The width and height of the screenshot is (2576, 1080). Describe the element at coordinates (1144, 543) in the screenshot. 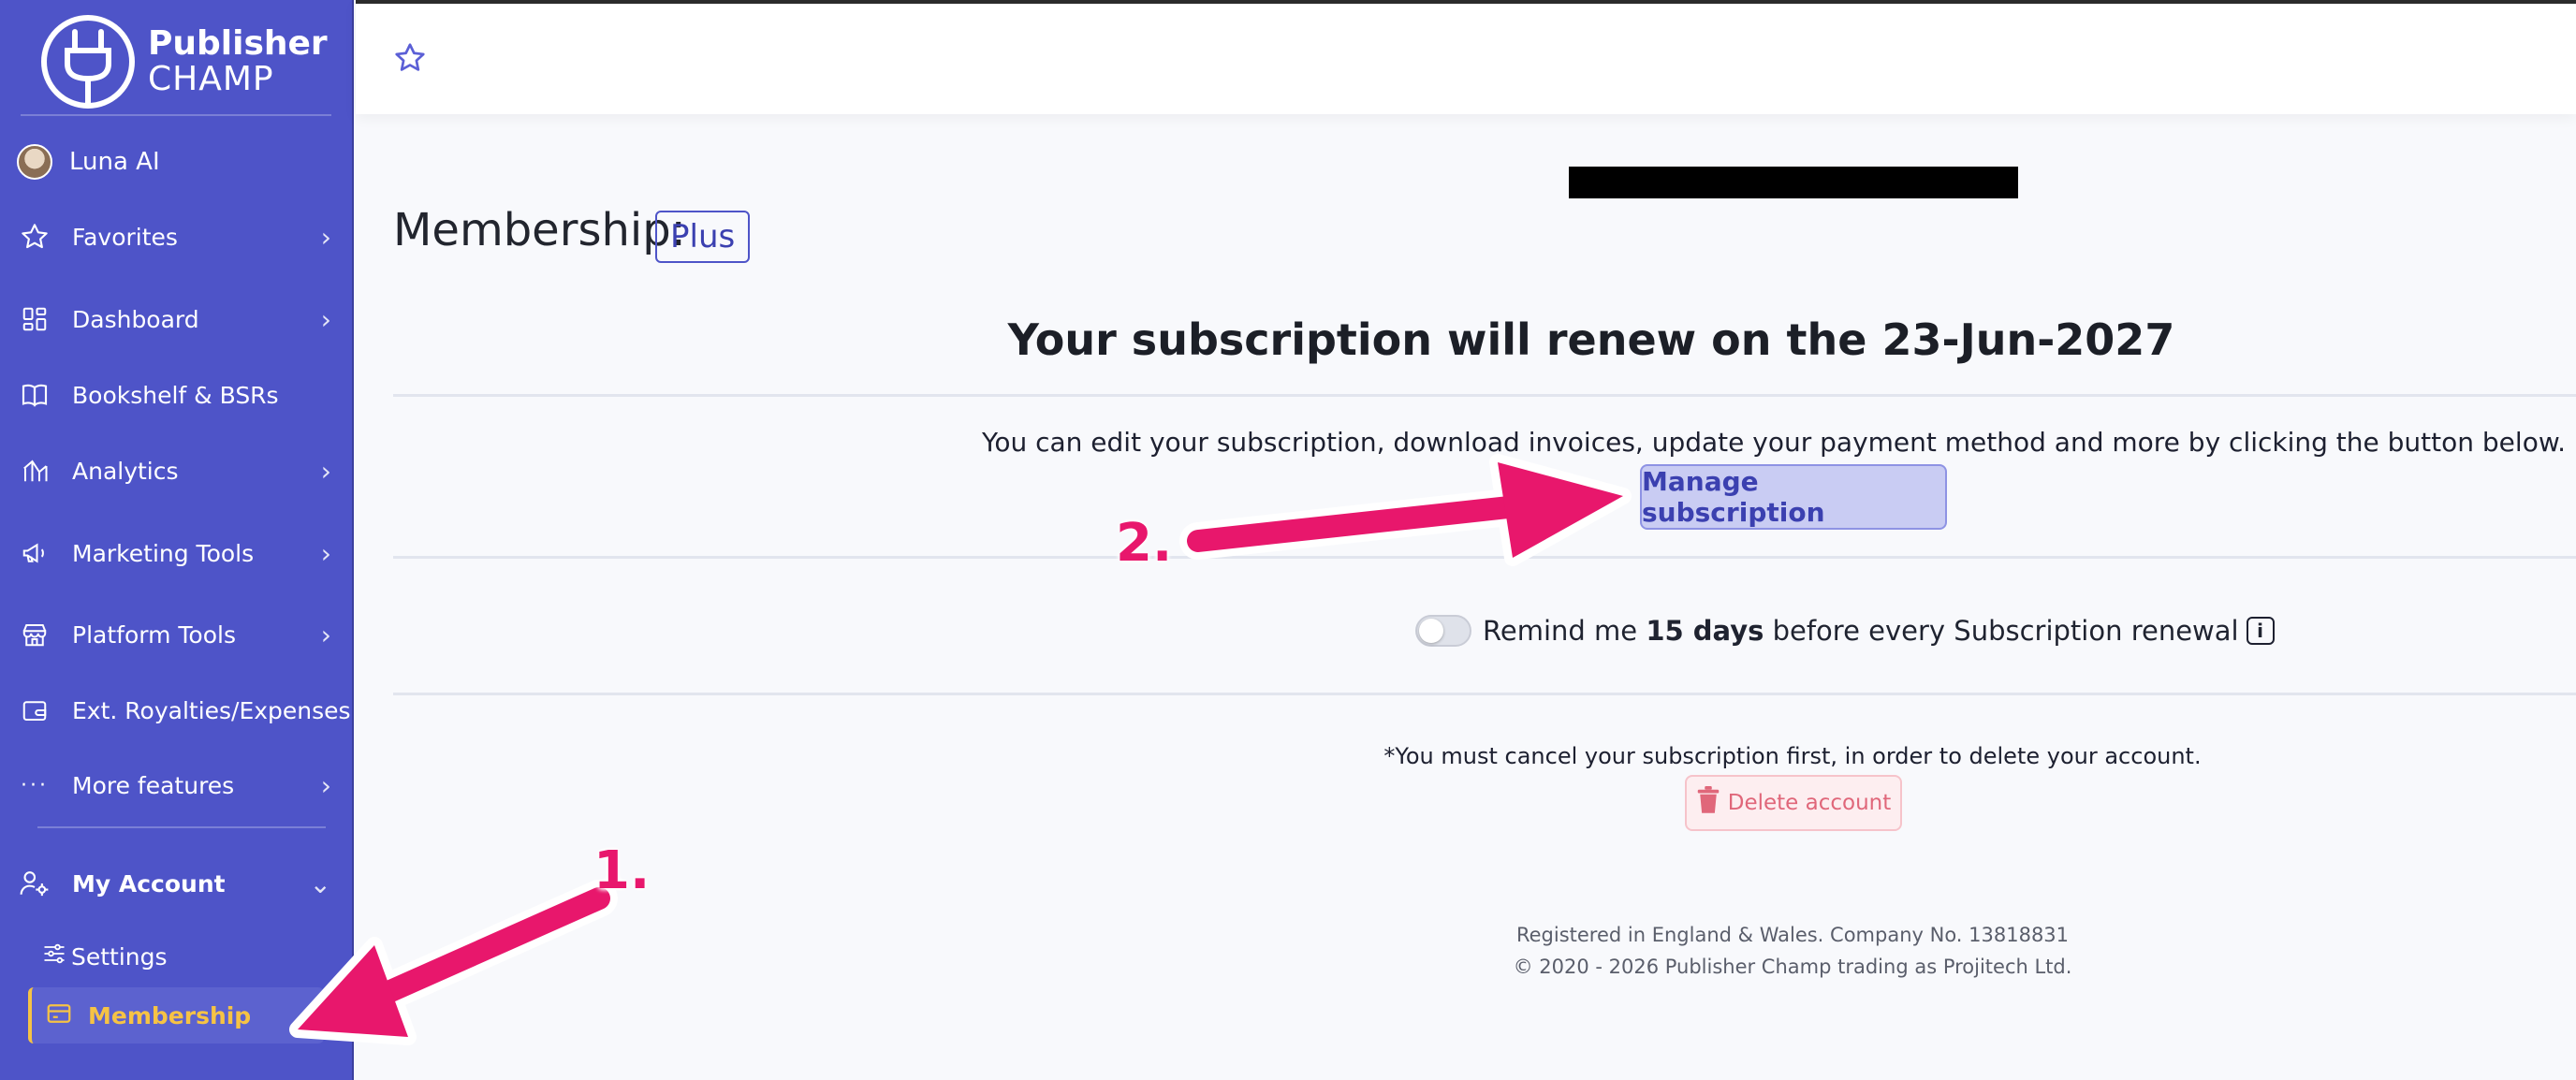

I see `step-2-label: 2.` at that location.